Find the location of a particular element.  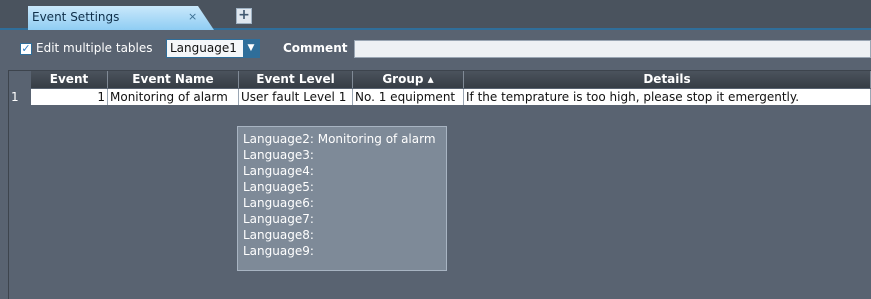

tooltip-line-language8: Language8: is located at coordinates (278, 235).